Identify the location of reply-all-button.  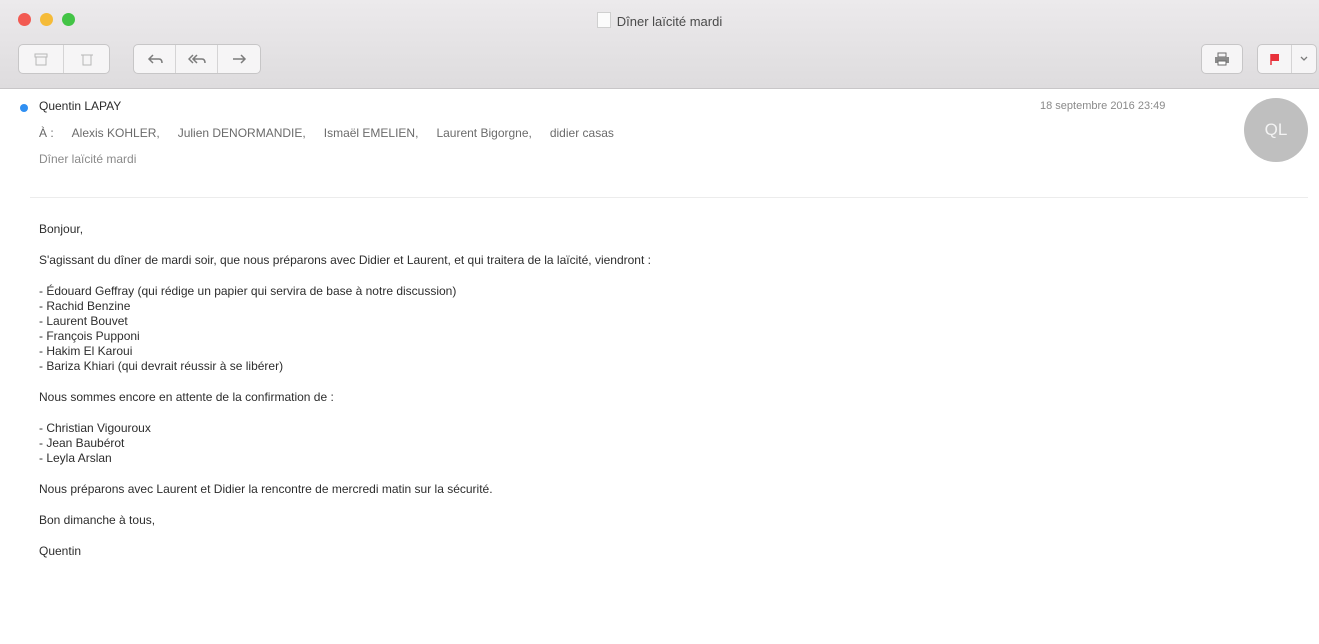
(197, 59).